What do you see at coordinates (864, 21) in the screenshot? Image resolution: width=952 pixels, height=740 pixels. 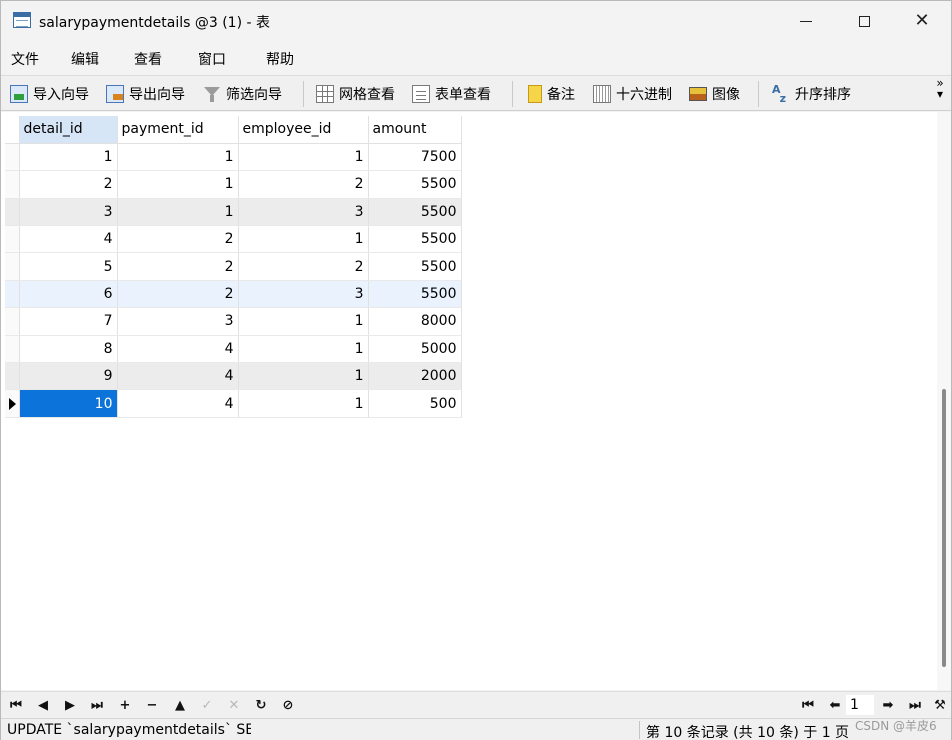 I see `maximize-button` at bounding box center [864, 21].